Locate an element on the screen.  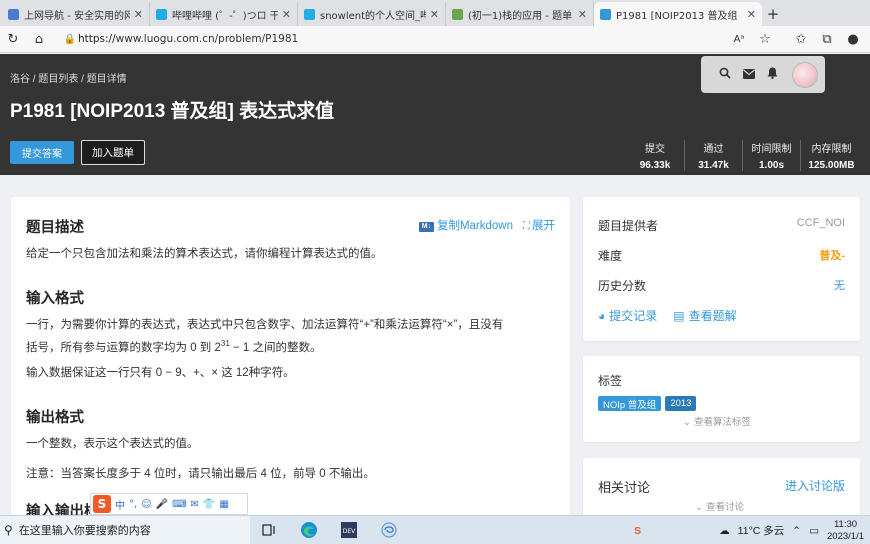
problem-info-card: 题目提供者 CCF_NOI 难度 普及- 历史分数 无 ◕ 提交记录 ▤ 查看题解 is located at coordinates (721, 269).